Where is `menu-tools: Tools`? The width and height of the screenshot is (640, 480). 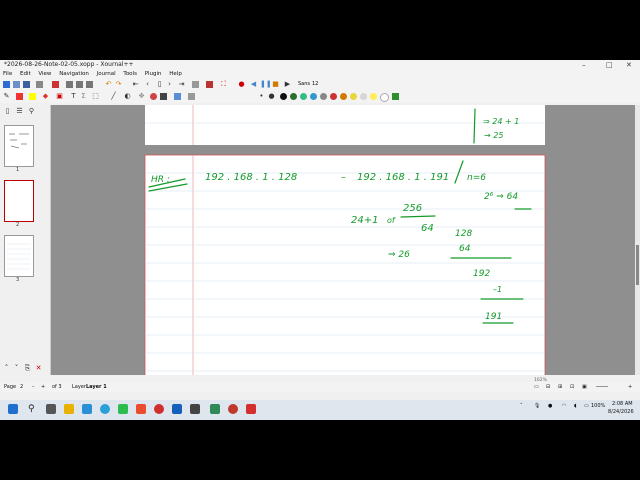 menu-tools: Tools is located at coordinates (130, 74).